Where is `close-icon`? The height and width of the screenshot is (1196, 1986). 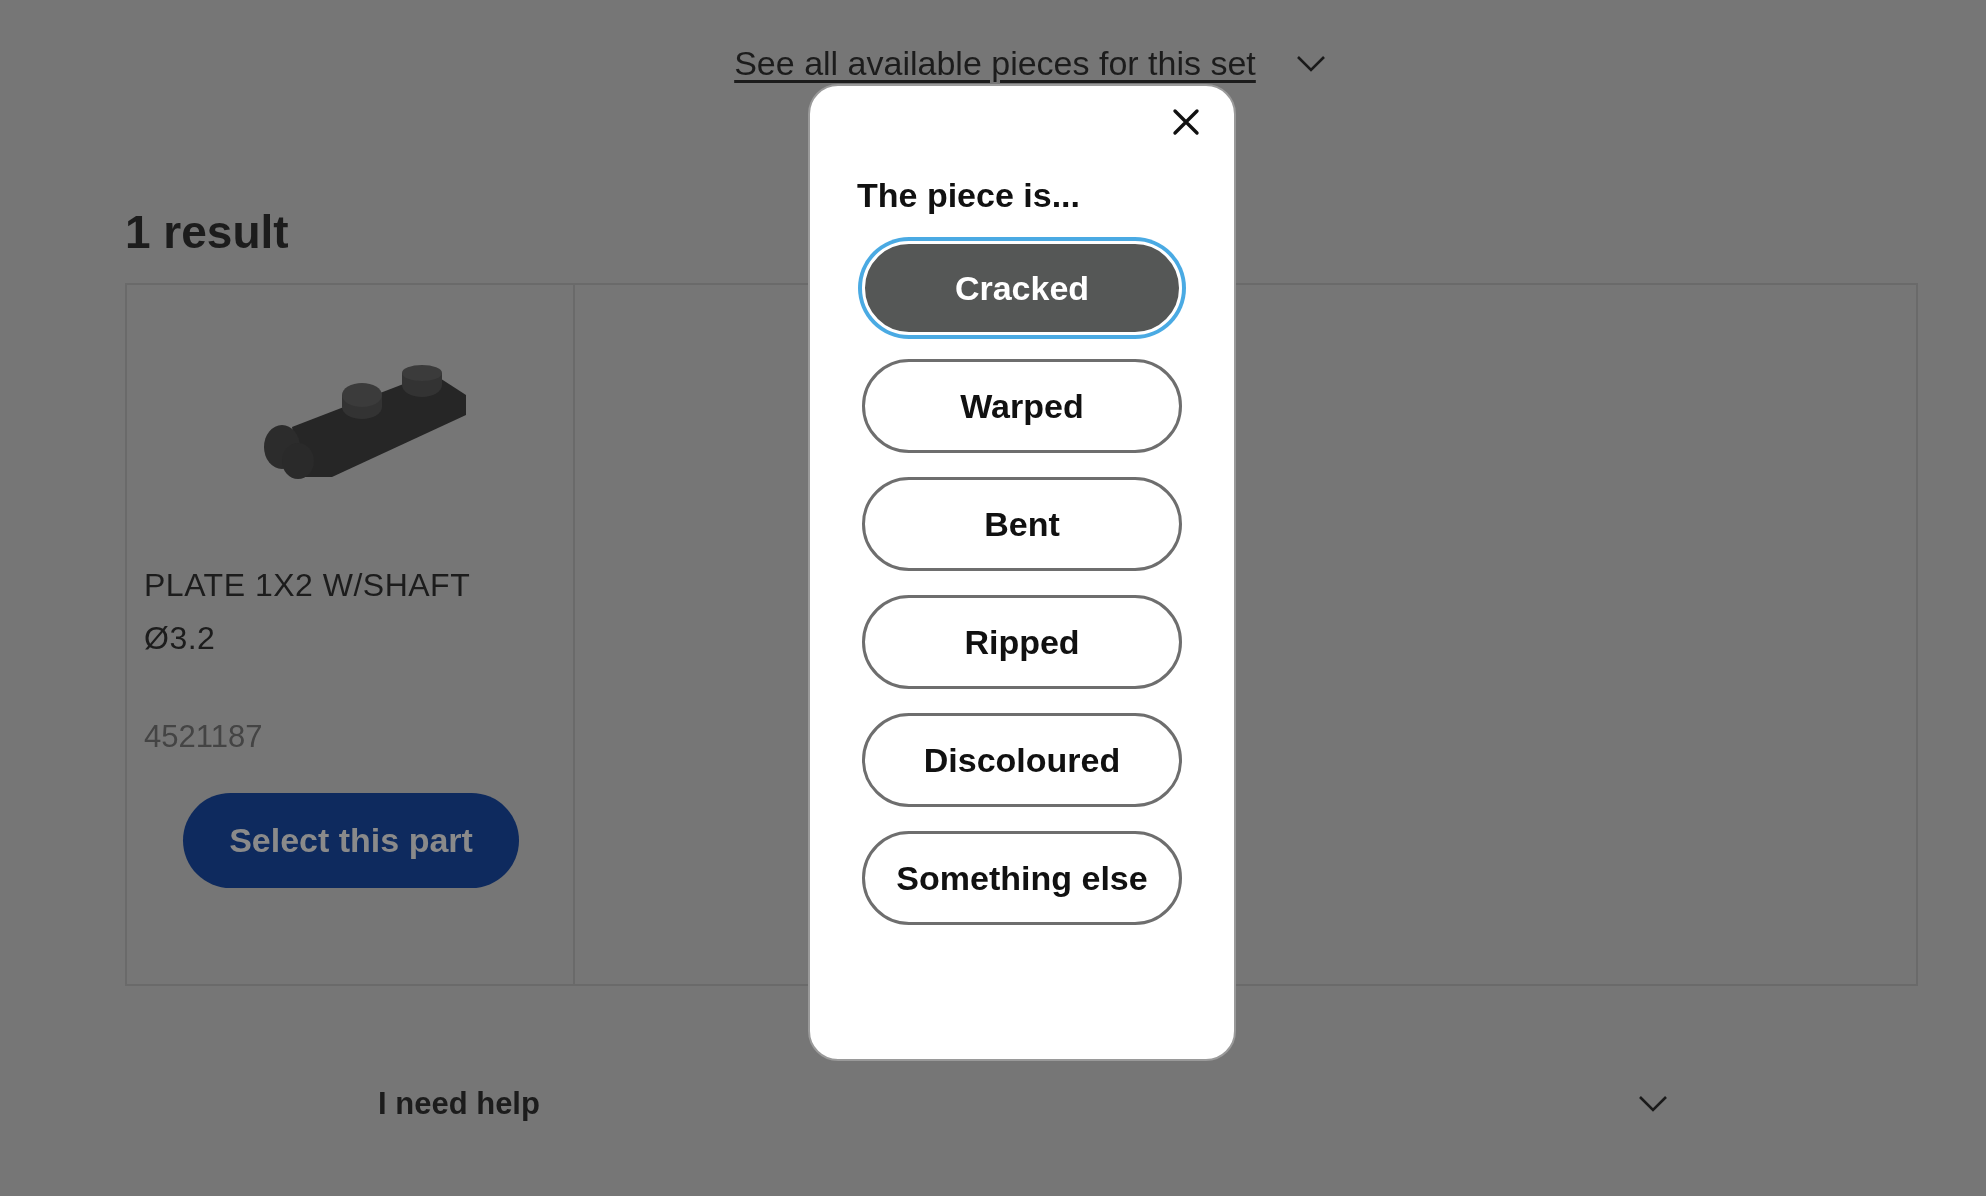
close-icon is located at coordinates (1186, 122).